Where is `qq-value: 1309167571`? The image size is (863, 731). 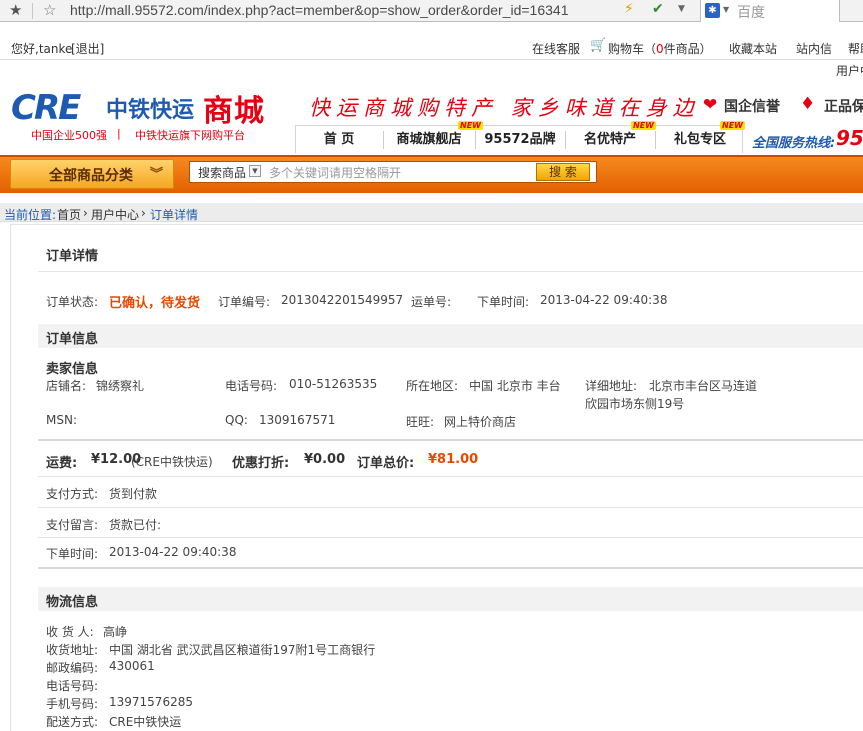
qq-value: 1309167571 is located at coordinates (297, 420).